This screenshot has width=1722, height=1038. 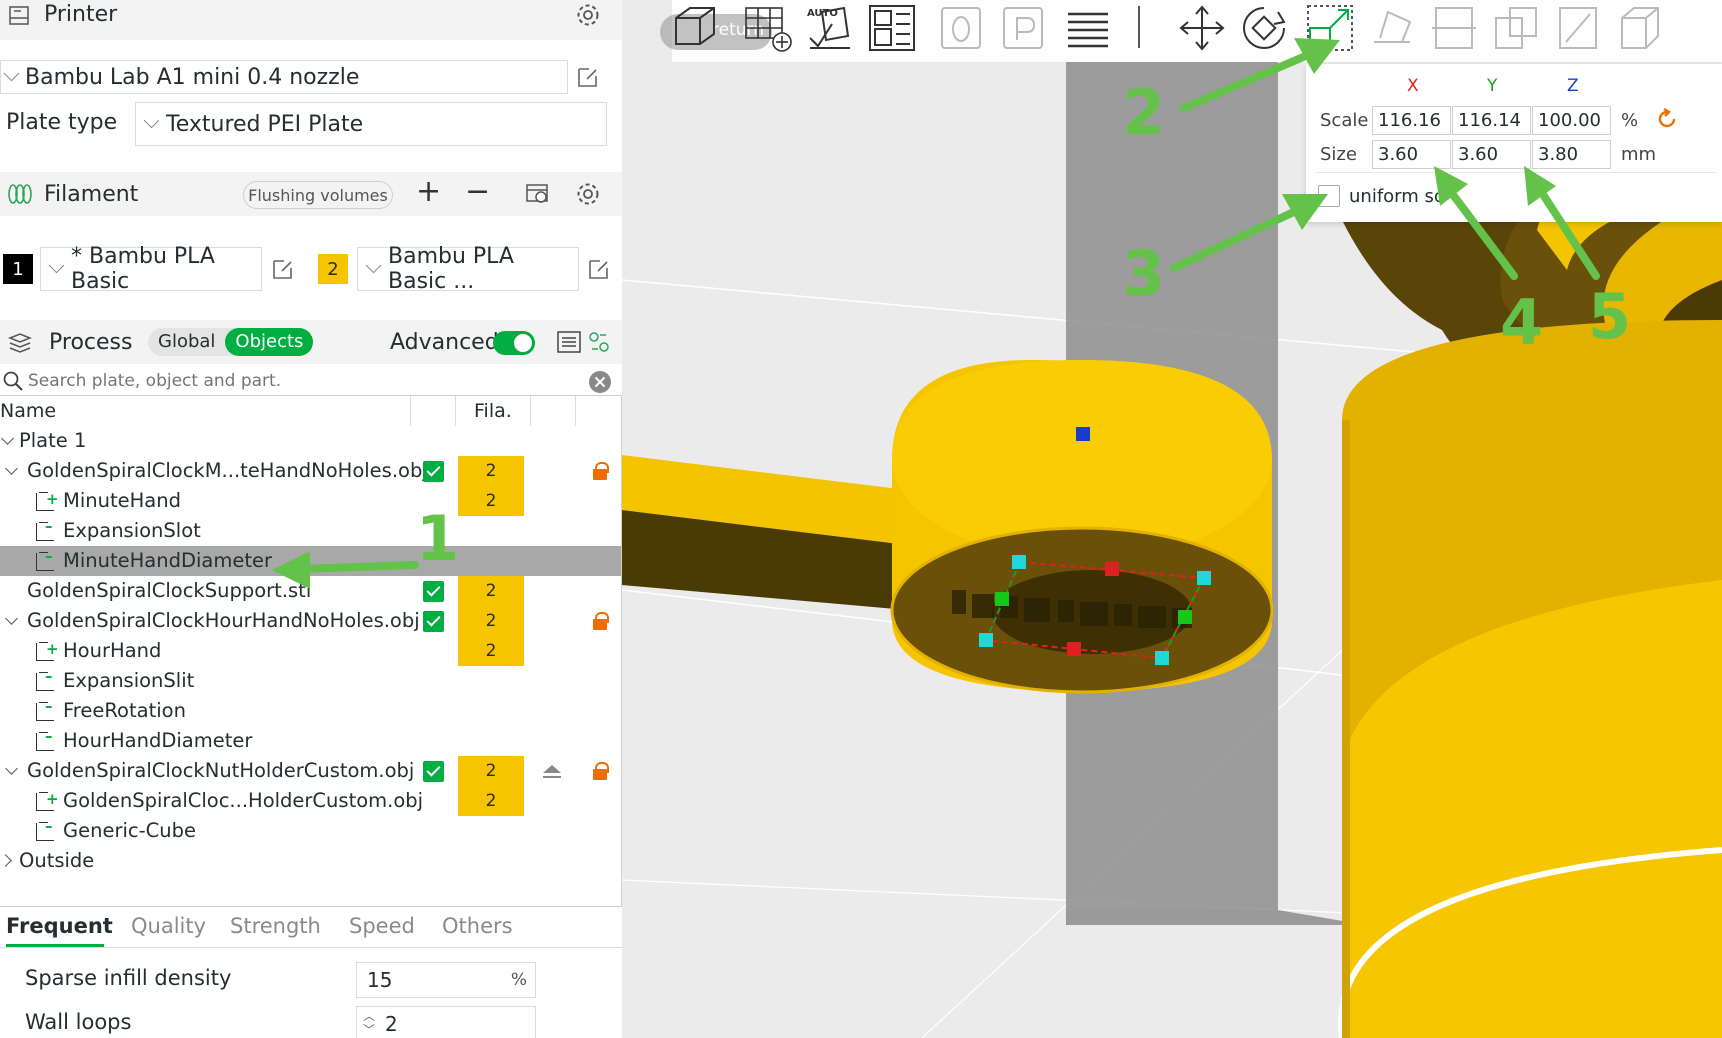 What do you see at coordinates (55, 945) in the screenshot?
I see `tab-active-indicator` at bounding box center [55, 945].